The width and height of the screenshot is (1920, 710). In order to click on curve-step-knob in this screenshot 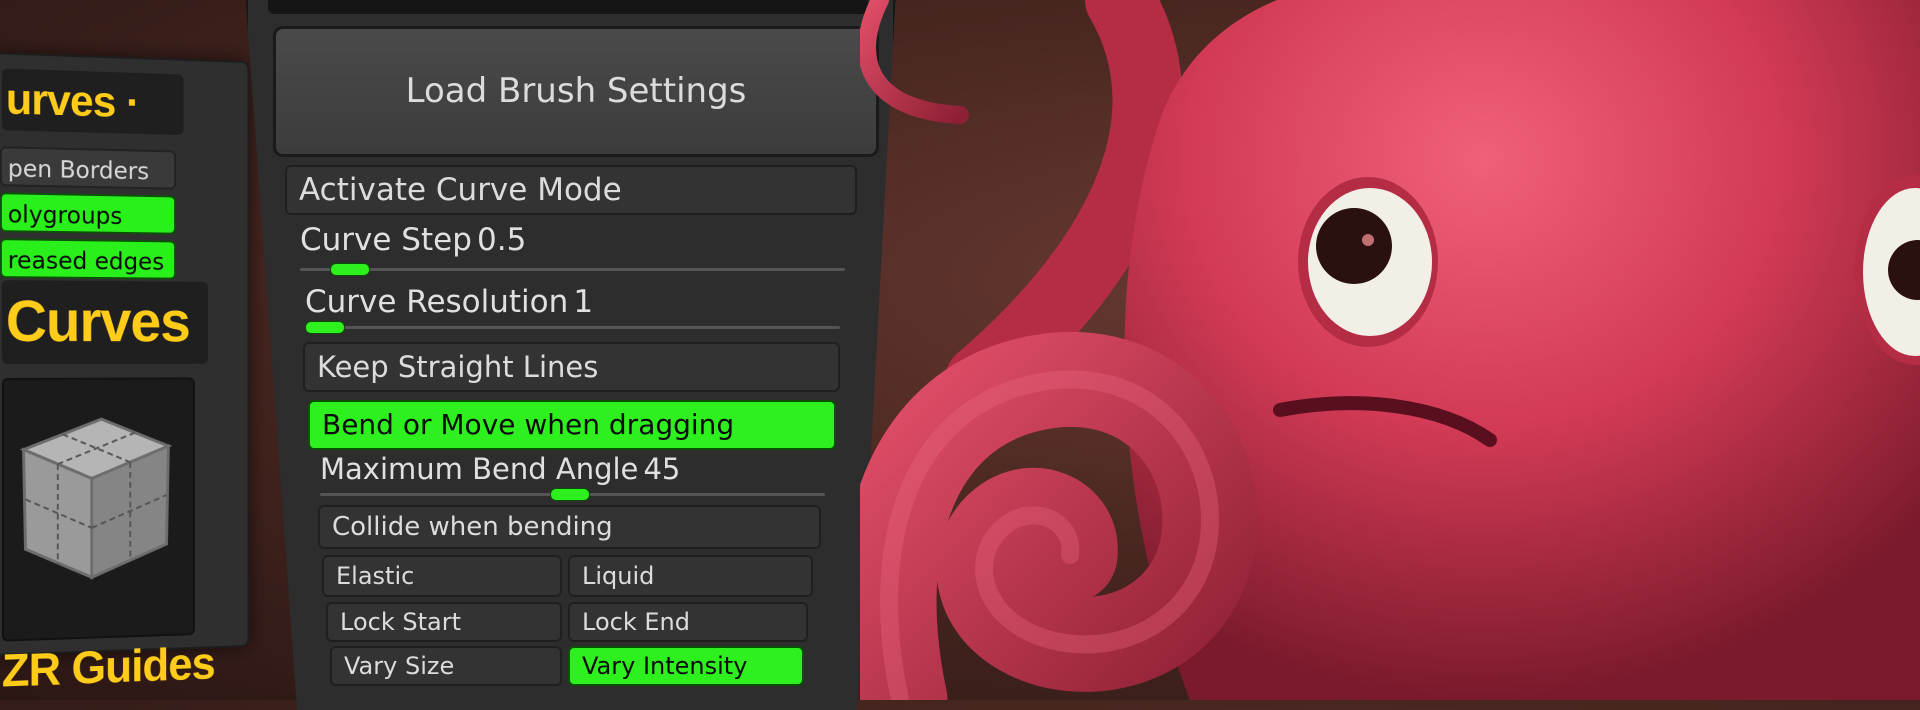, I will do `click(350, 269)`.